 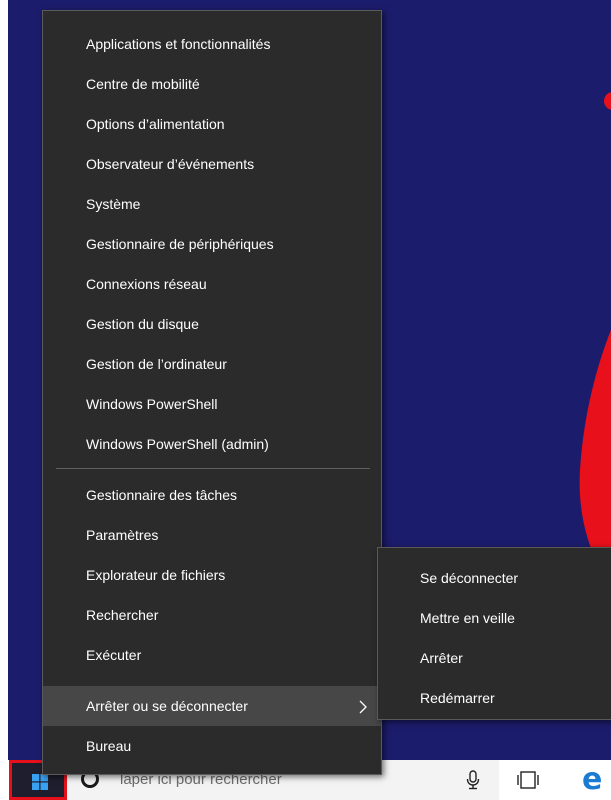 I want to click on menu-item-label: Applications et fonctionnalités, so click(x=178, y=44).